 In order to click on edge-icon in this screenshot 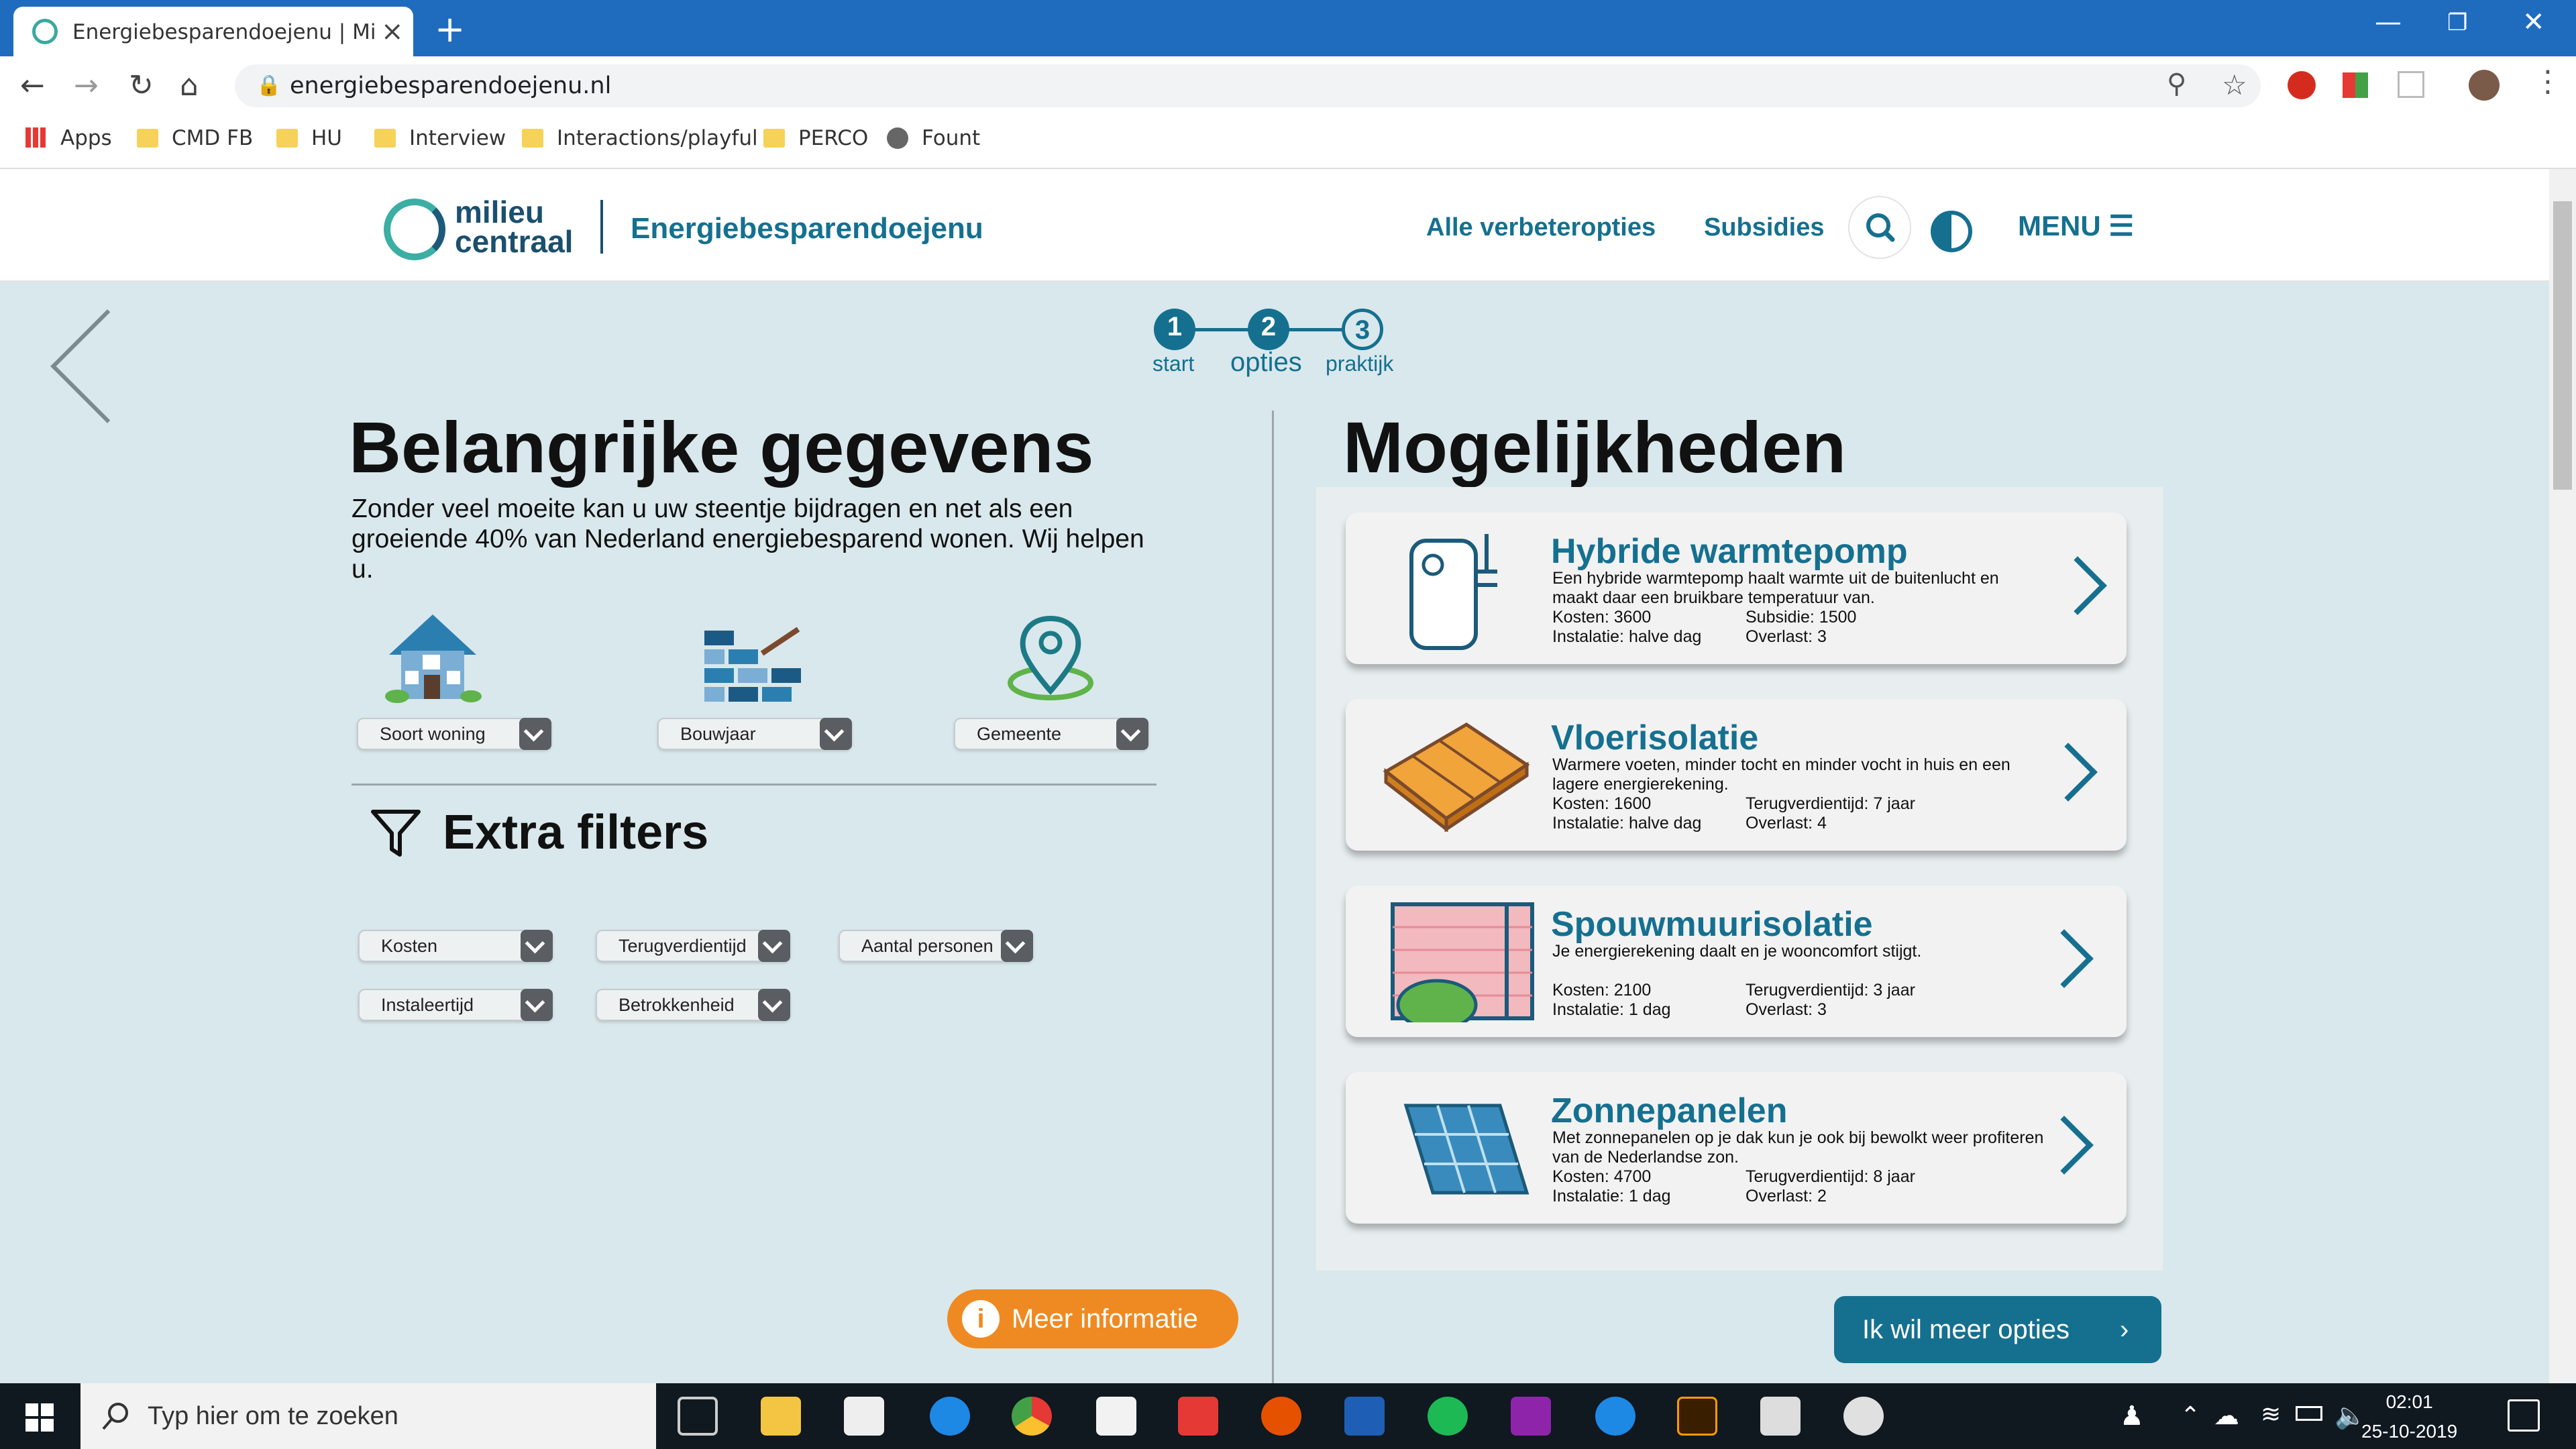, I will do `click(950, 1416)`.